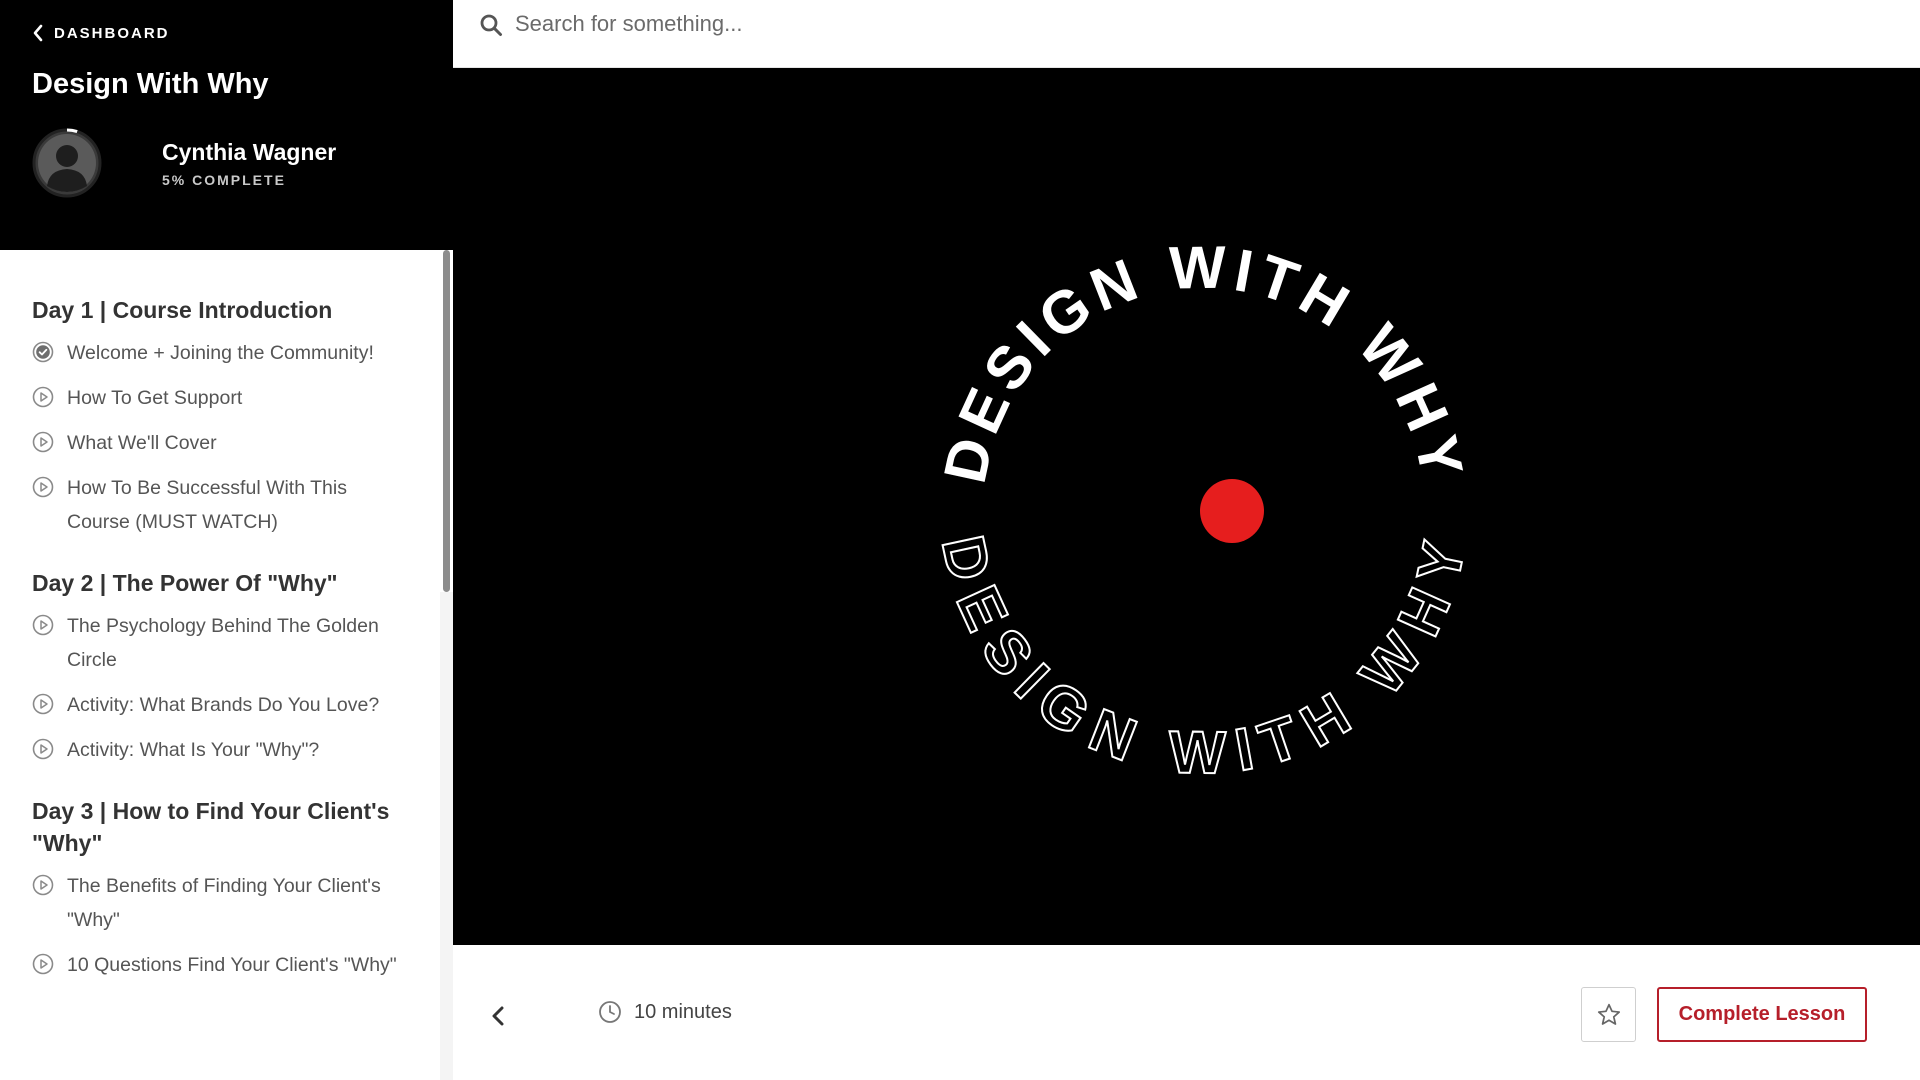  I want to click on lesson-item: Activity: What Brands Do You Love?, so click(223, 705).